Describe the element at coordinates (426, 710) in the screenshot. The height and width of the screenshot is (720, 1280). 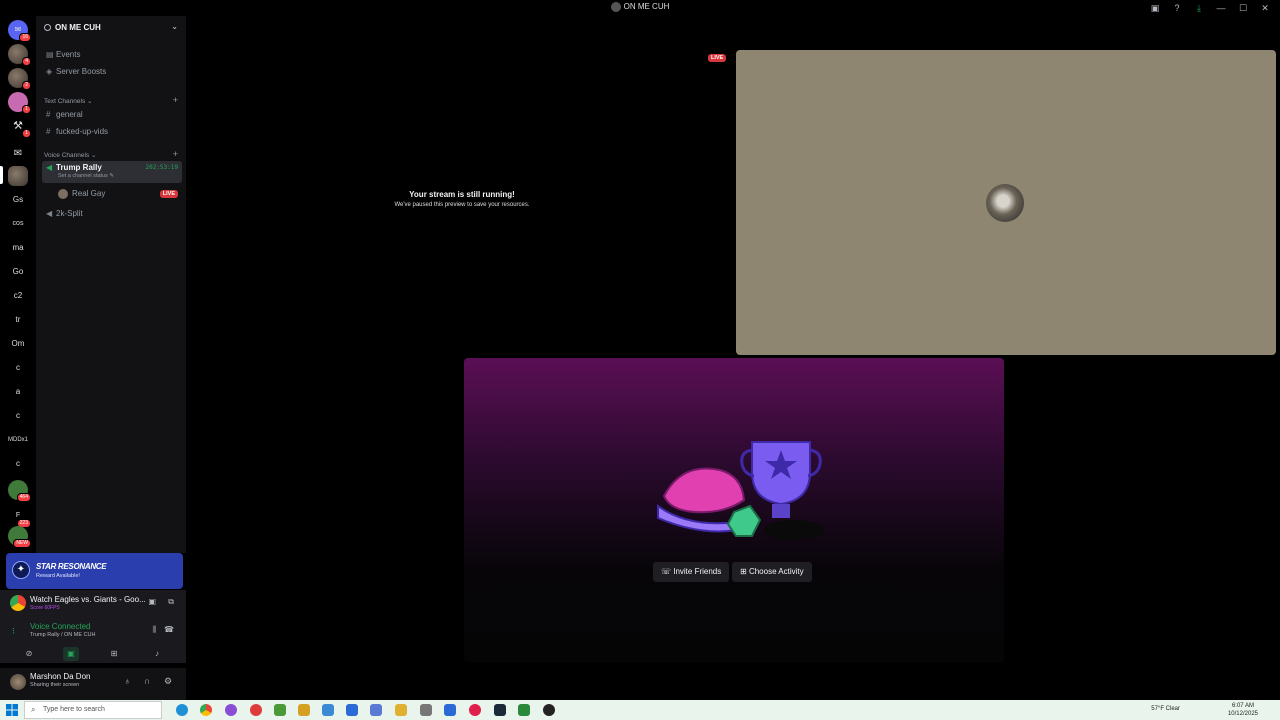
I see `settings-icon` at that location.